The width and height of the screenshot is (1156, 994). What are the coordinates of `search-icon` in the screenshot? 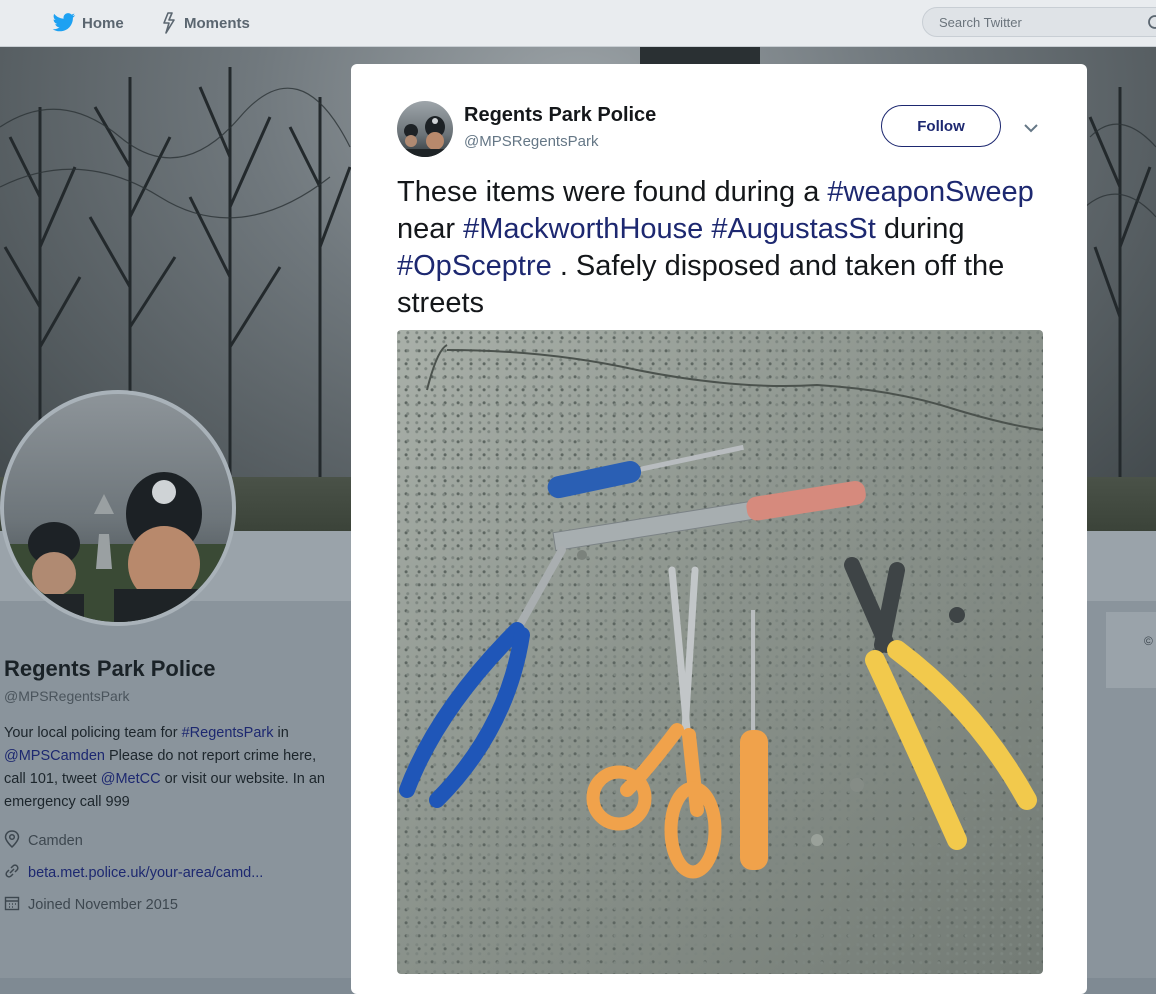 It's located at (1151, 24).